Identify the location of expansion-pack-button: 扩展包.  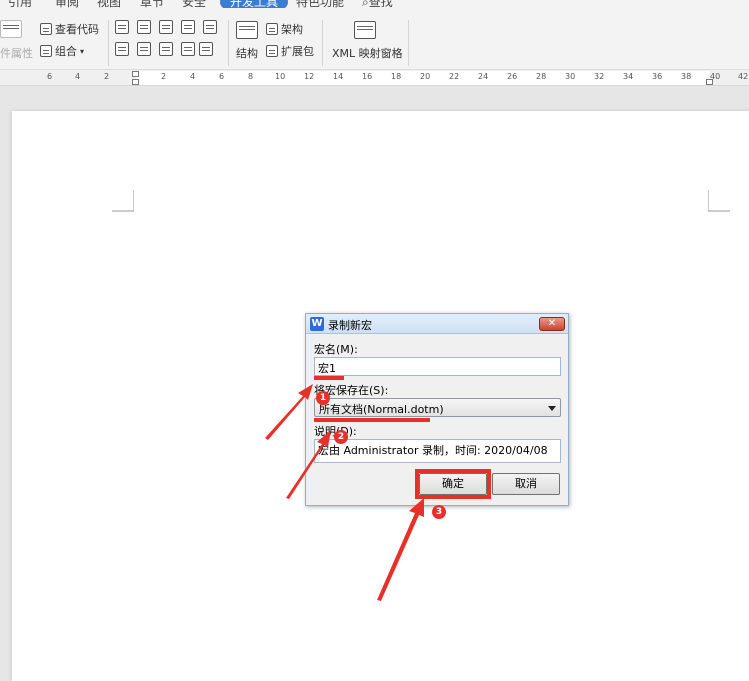
(290, 51).